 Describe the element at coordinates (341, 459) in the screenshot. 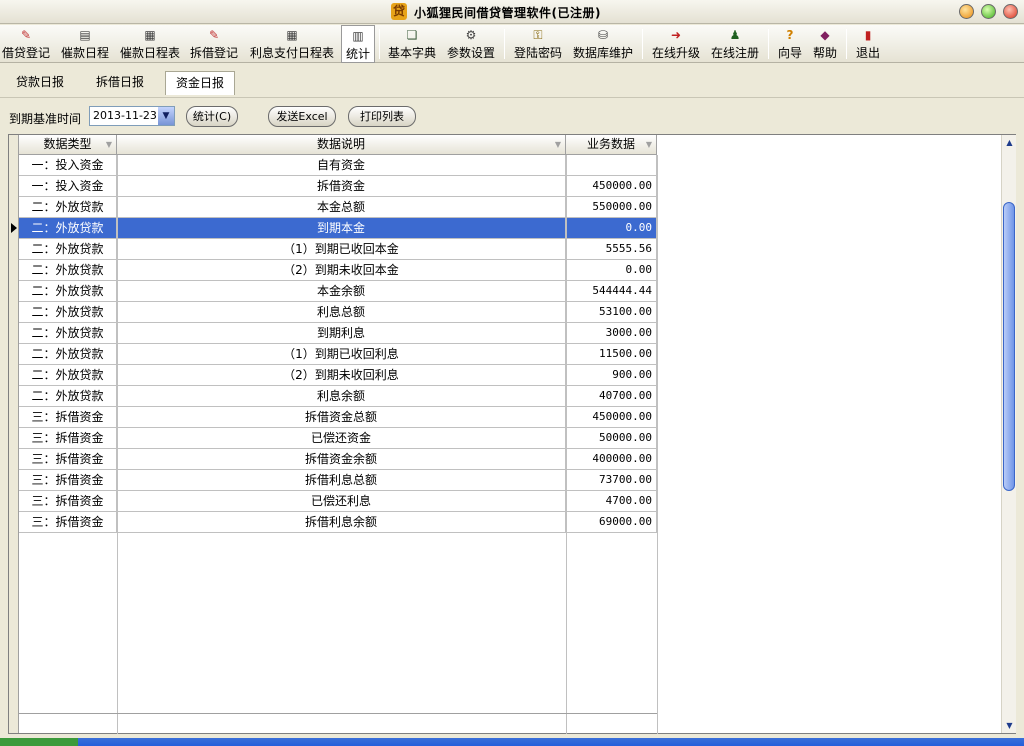

I see `cell-description: 拆借资金余额` at that location.